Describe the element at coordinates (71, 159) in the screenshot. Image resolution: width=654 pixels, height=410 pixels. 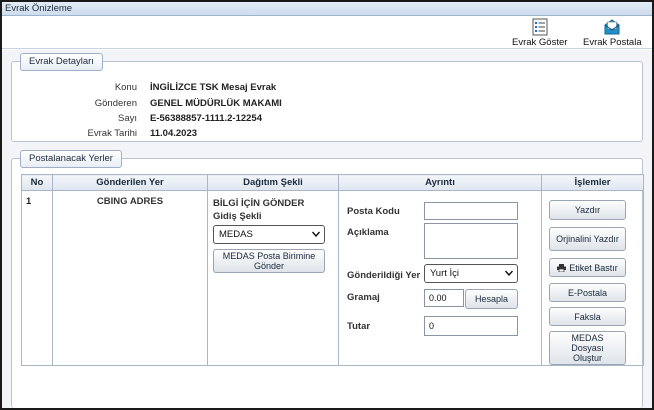
I see `postalanacak-yerler-legend: Postalanacak Yerler` at that location.